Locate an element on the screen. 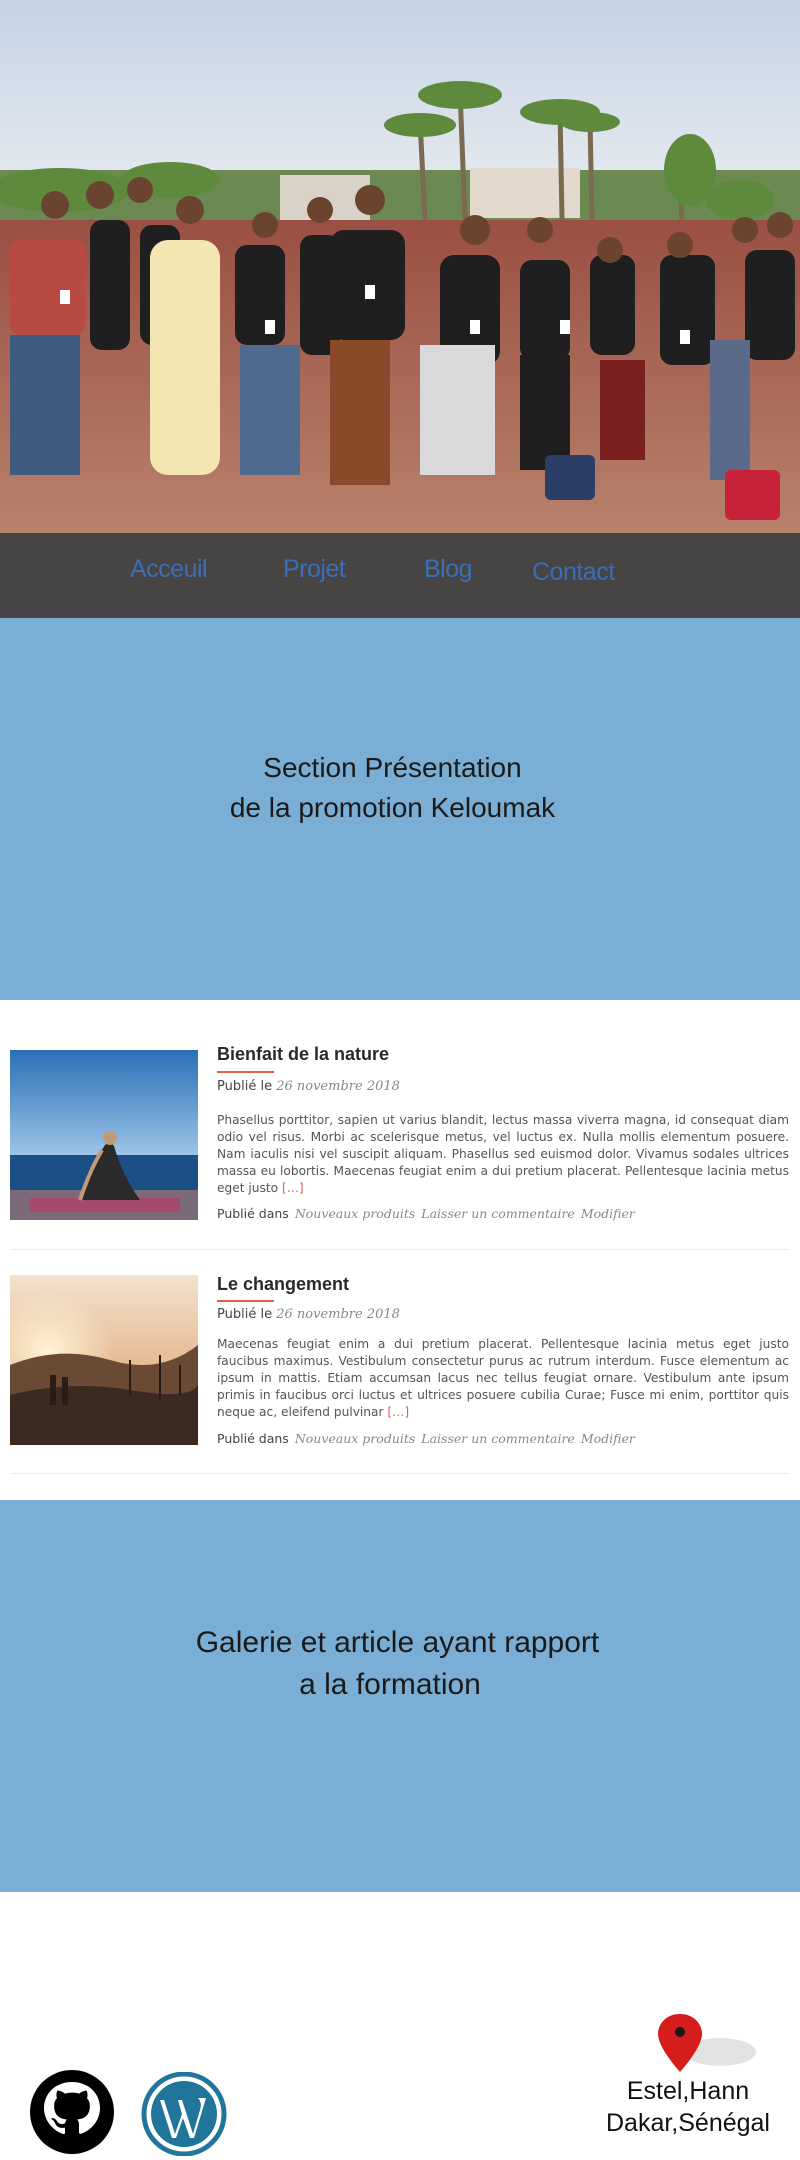 The image size is (800, 2160). post-divider is located at coordinates (400, 1473).